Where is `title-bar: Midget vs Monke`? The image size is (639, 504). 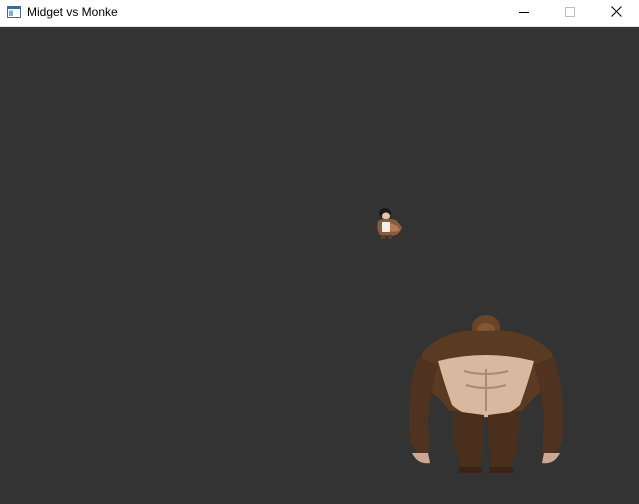 title-bar: Midget vs Monke is located at coordinates (319, 13).